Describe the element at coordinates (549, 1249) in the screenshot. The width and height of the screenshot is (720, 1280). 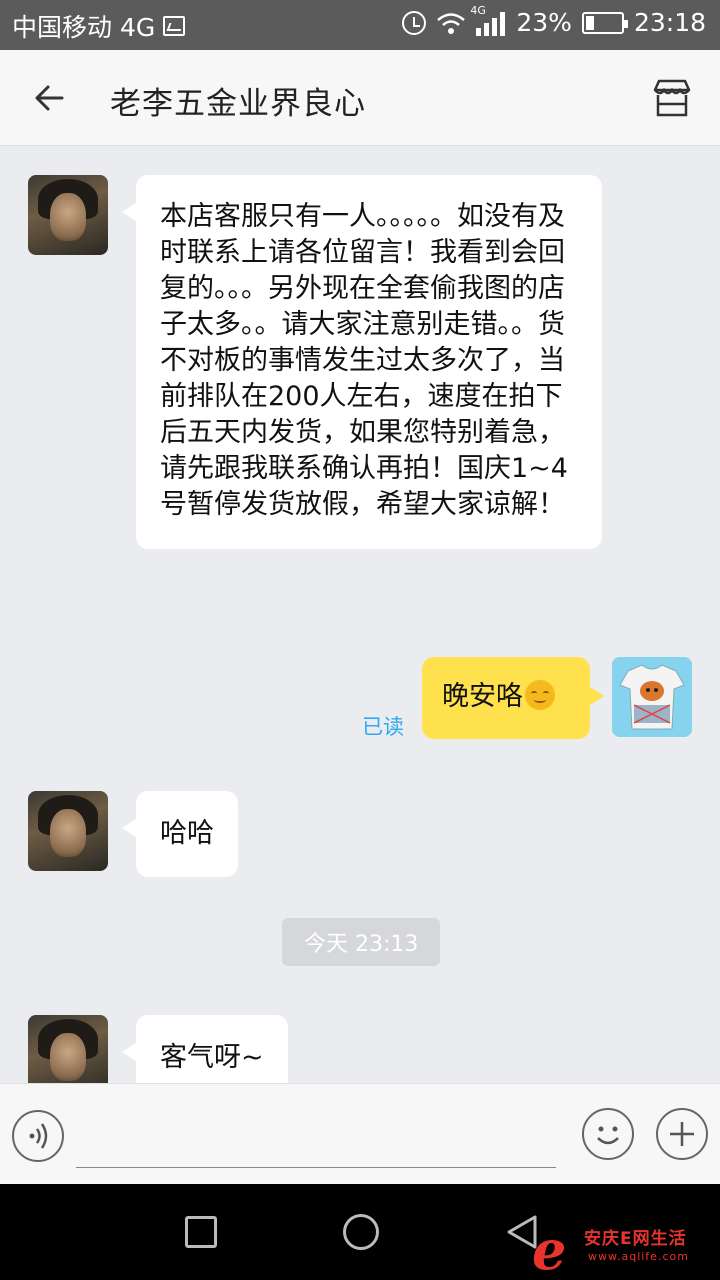
I see `watermark-letter: e` at that location.